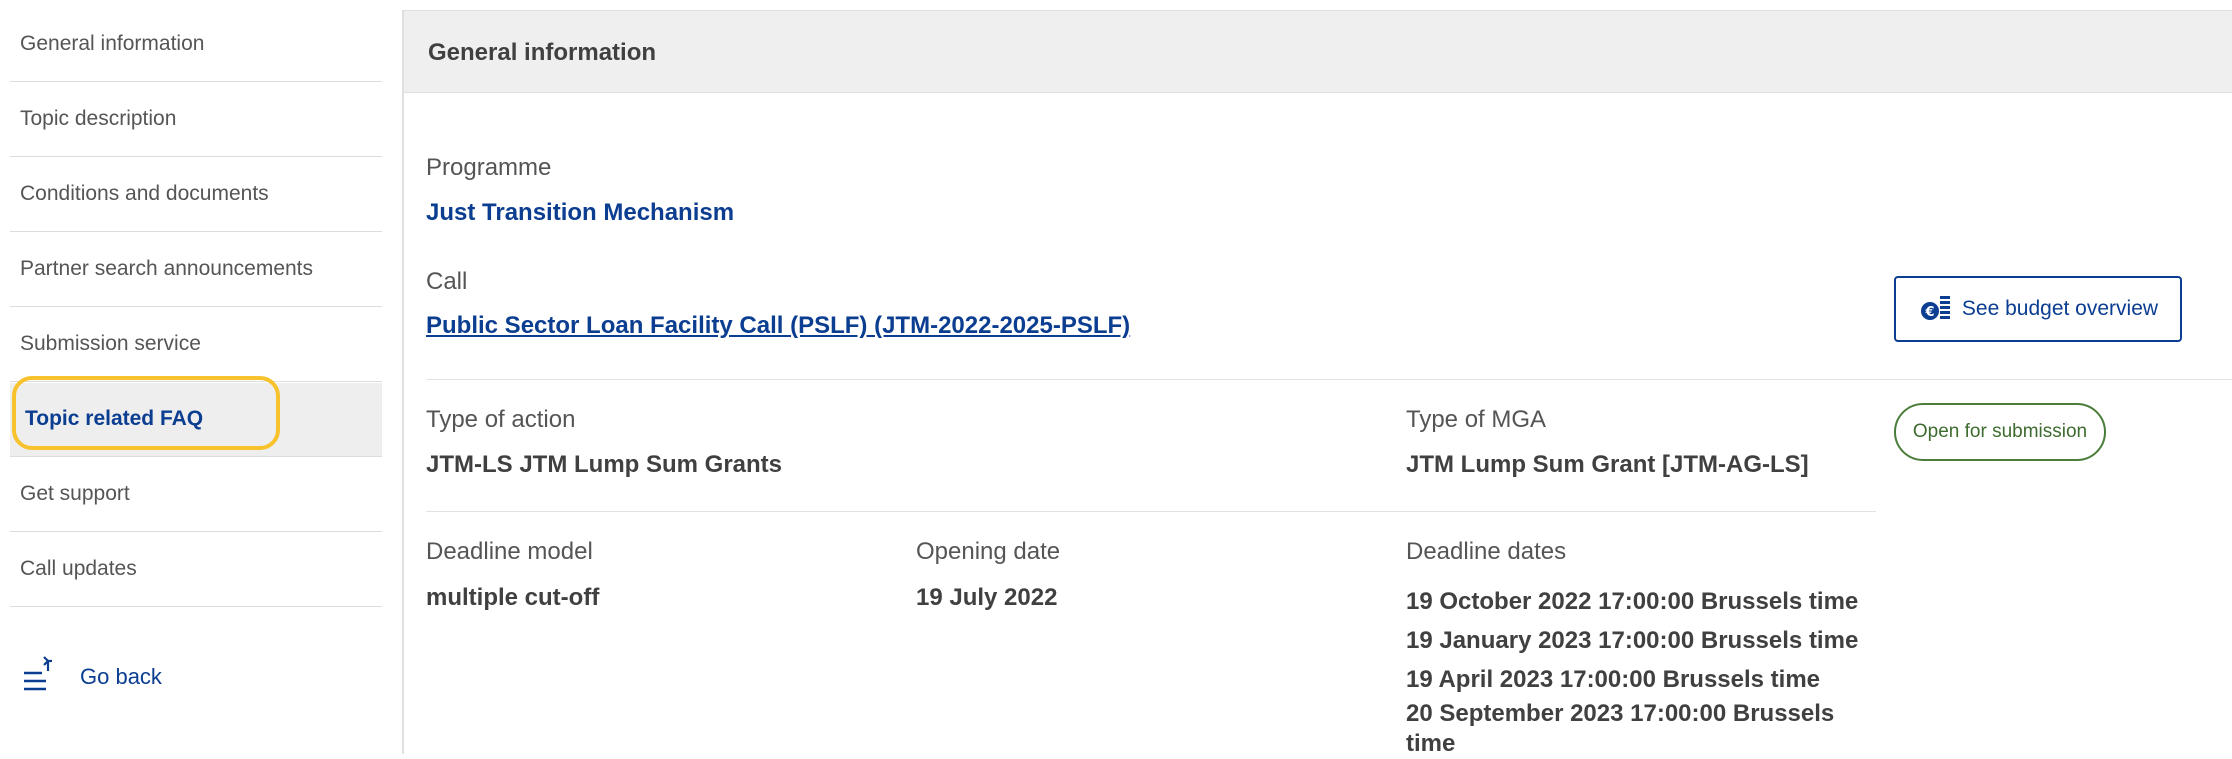 The image size is (2232, 759). I want to click on budget-button-label: See budget overview, so click(2060, 308).